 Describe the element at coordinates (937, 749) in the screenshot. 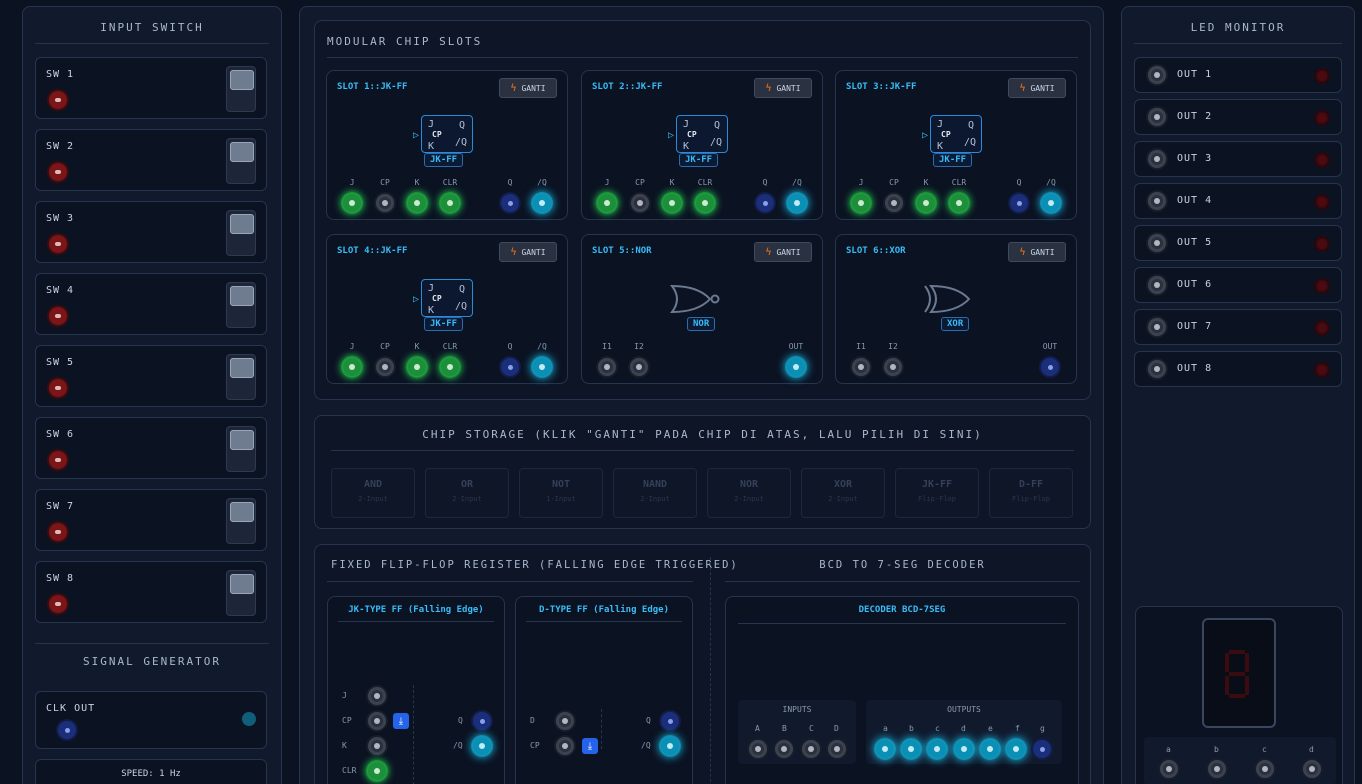

I see `decoder-output-c-jack` at that location.